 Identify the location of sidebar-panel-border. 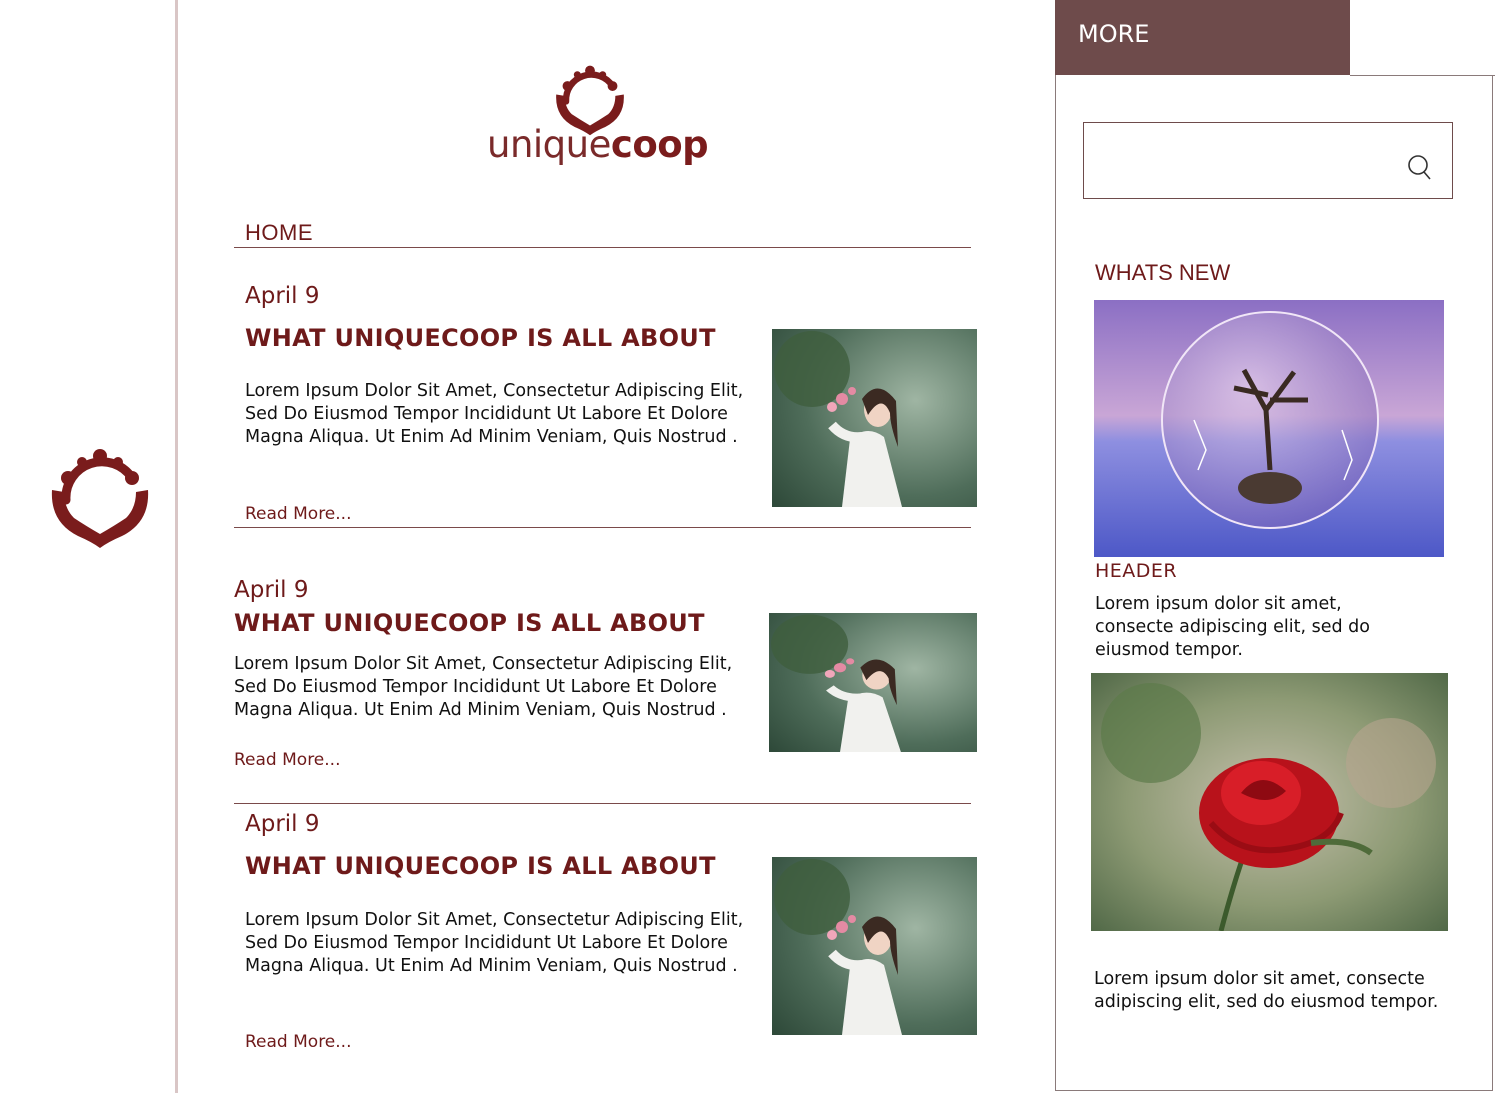
(1422, 75).